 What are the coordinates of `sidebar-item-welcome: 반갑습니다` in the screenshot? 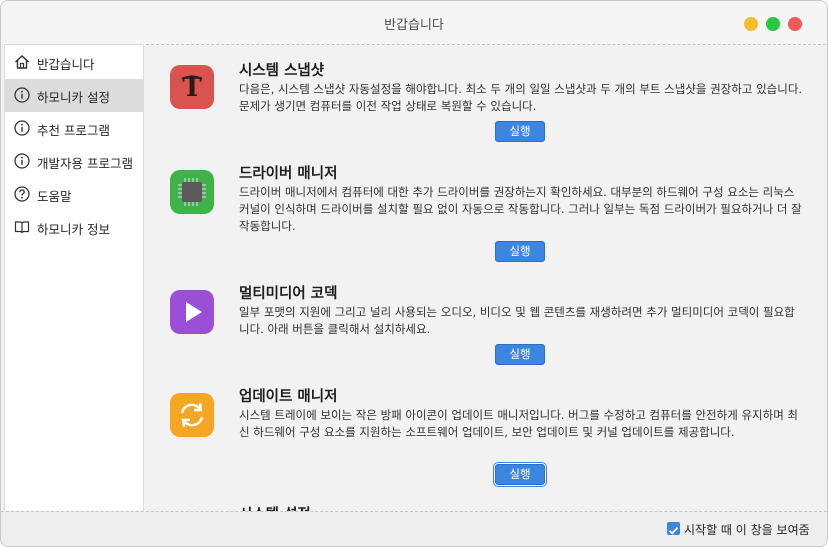 It's located at (74, 62).